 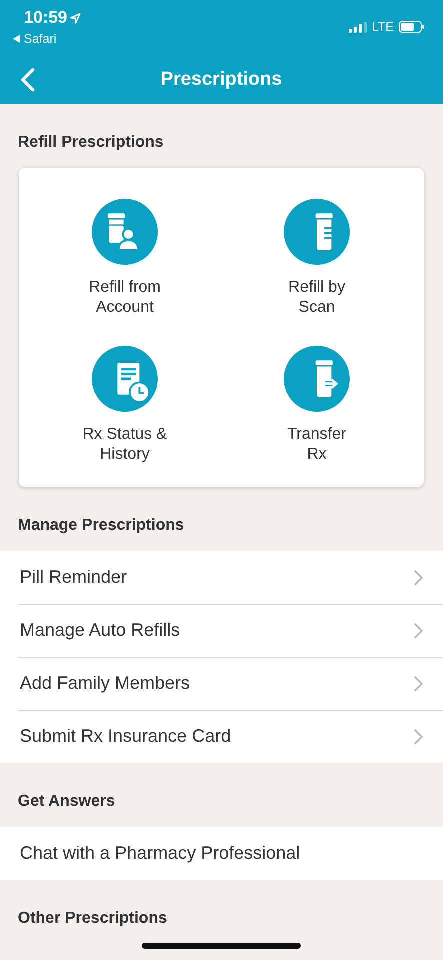 What do you see at coordinates (100, 630) in the screenshot?
I see `row-label: Manage Auto Refills` at bounding box center [100, 630].